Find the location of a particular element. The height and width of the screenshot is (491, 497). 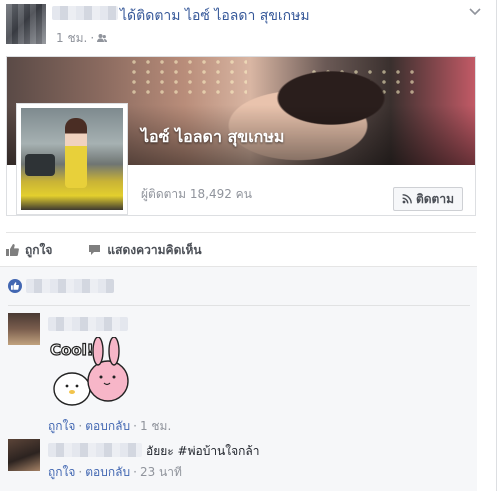

story-title: ได้ติดตาม ไอซ์ ไอลดา สุขเกษม is located at coordinates (215, 16).